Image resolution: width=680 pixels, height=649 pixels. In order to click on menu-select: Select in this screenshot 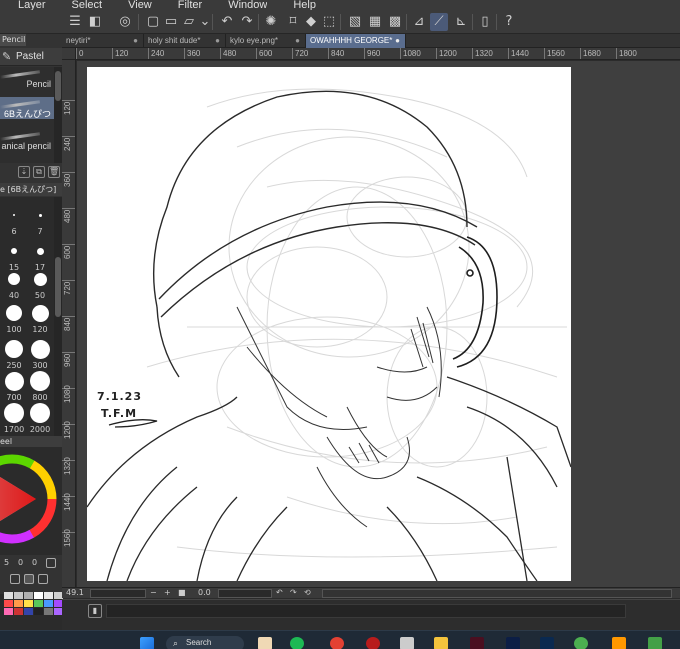, I will do `click(87, 5)`.